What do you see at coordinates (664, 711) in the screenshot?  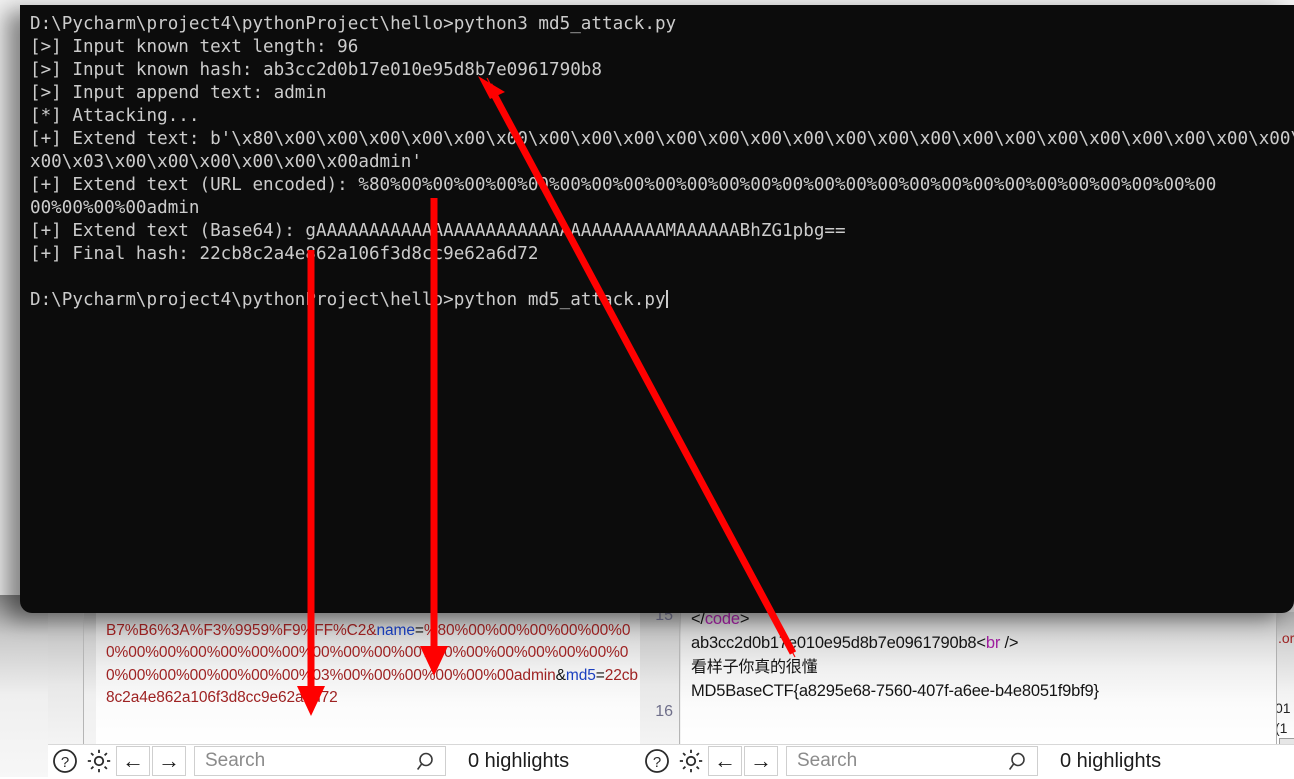 I see `line-number-16: 16` at bounding box center [664, 711].